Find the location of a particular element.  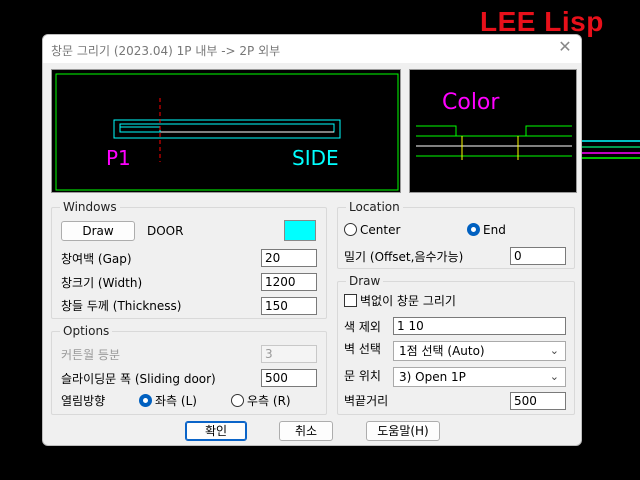

title-bar: 창문 그리기 (2023.04) 1P 내부 -> 2P 외부 ✕ is located at coordinates (312, 49).